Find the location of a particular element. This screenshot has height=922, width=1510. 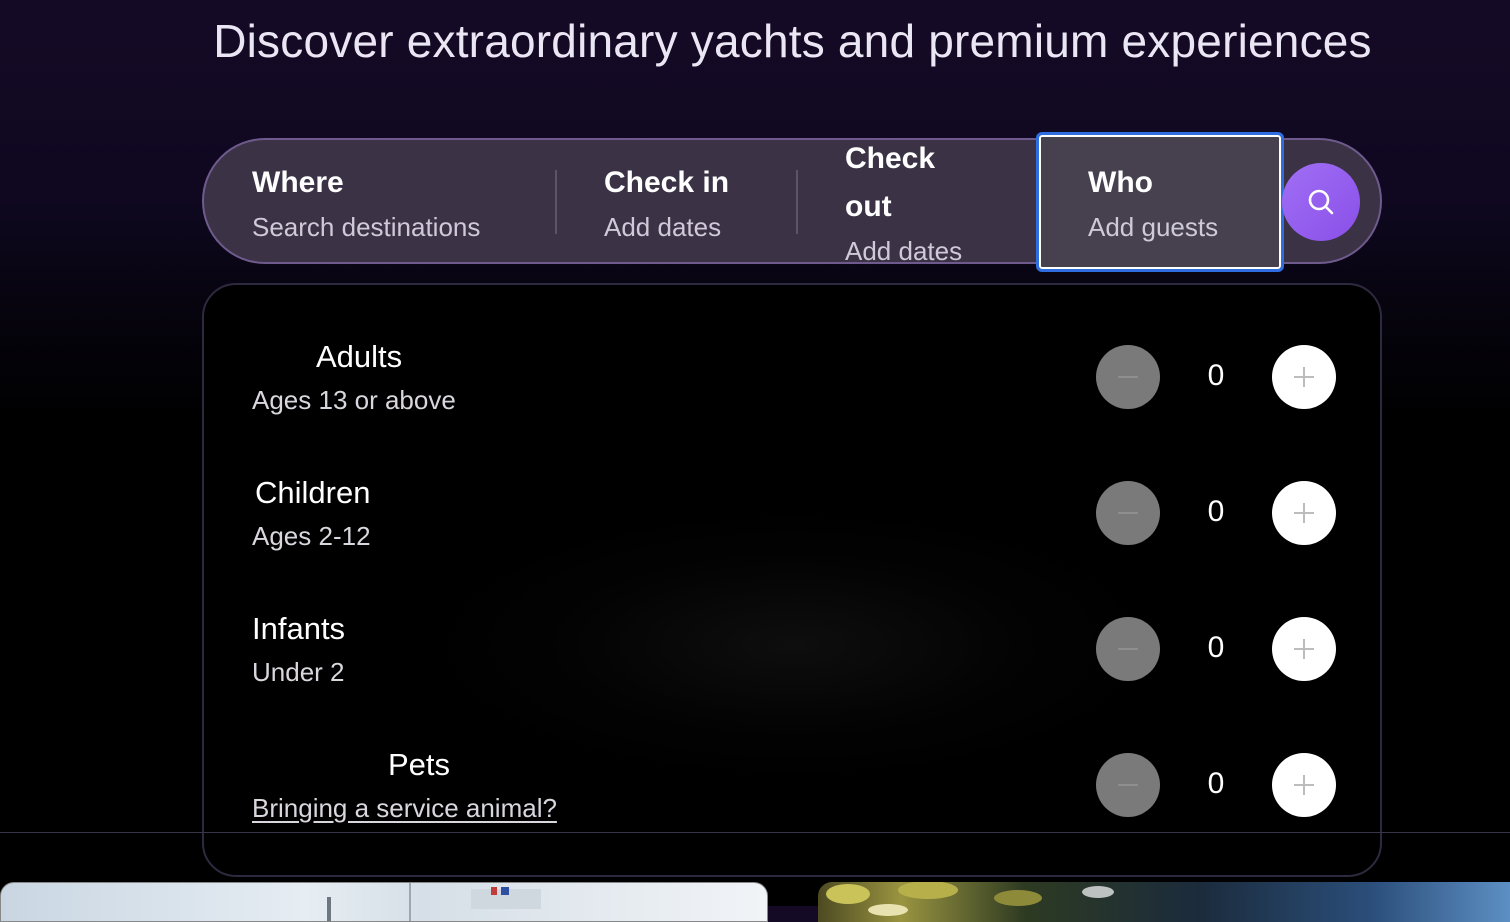

children-count: 0 is located at coordinates (1216, 511).